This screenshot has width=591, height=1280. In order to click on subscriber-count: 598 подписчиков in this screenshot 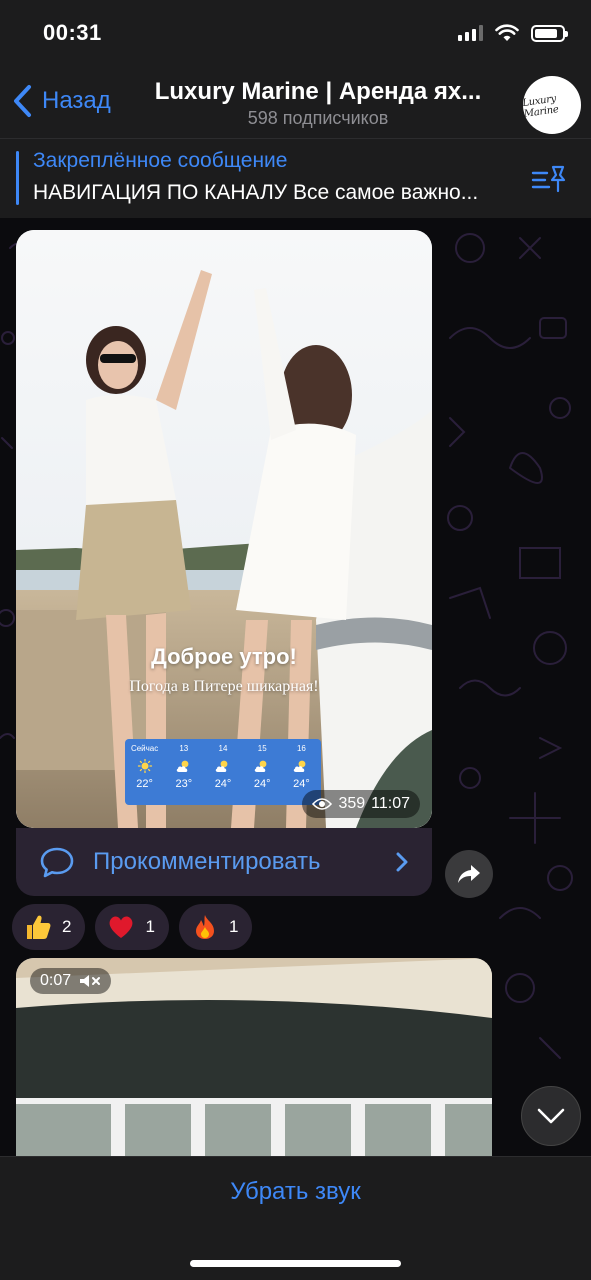, I will do `click(318, 118)`.